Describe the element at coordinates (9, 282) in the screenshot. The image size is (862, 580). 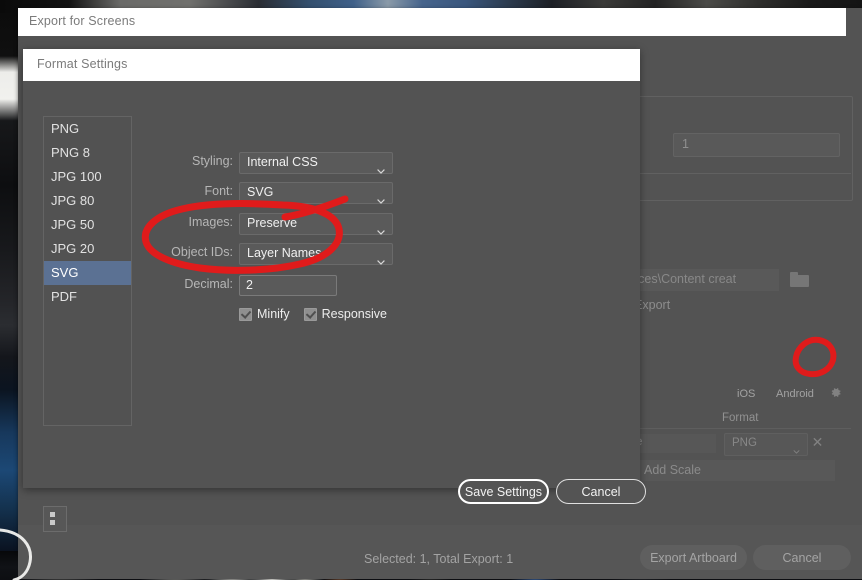
I see `desktop-wallpaper-left` at that location.